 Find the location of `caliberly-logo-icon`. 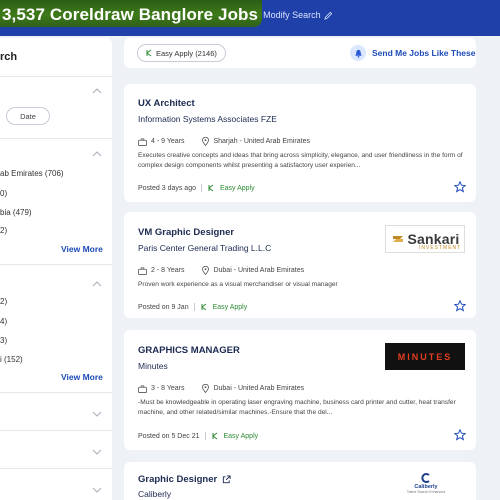

caliberly-logo-icon is located at coordinates (425, 478).